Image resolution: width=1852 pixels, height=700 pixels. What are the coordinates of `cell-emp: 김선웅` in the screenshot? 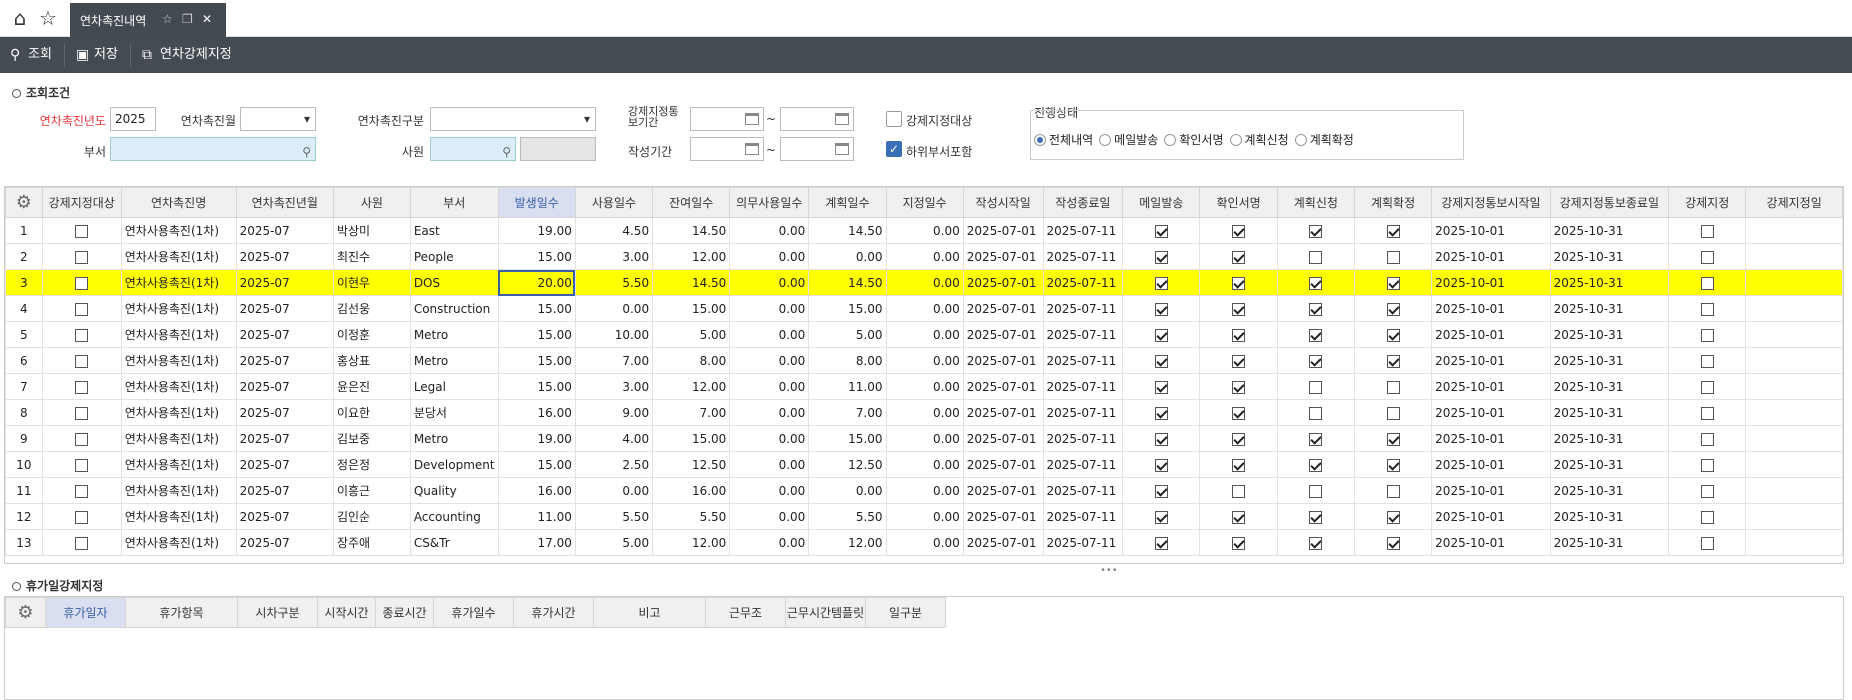 It's located at (371, 308).